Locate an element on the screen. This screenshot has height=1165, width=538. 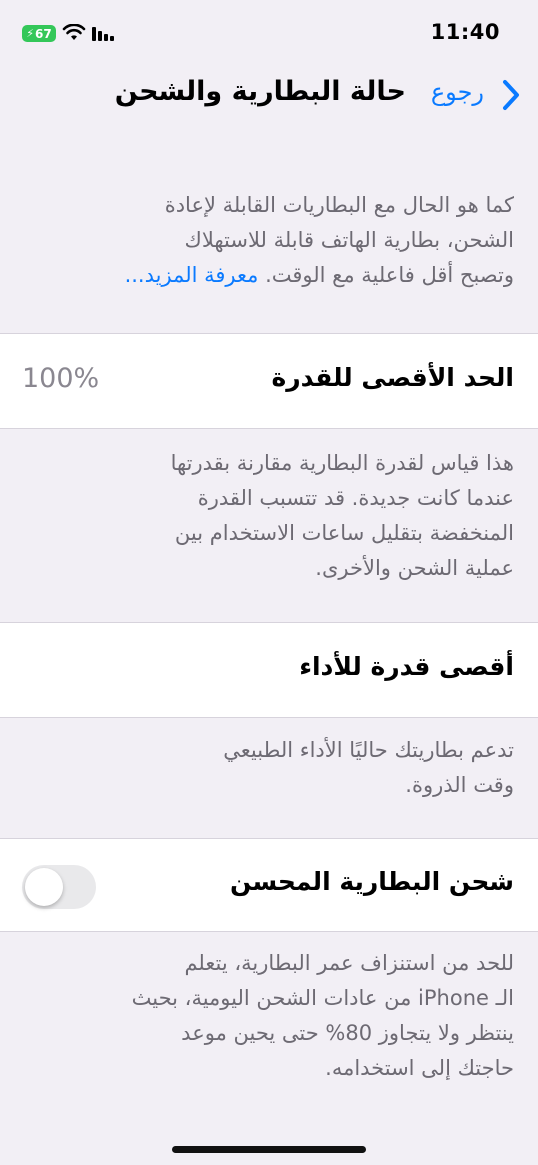
description-line: ينتظر ولا يتجاوز 80% حتى يحين موعد is located at coordinates (347, 1033).